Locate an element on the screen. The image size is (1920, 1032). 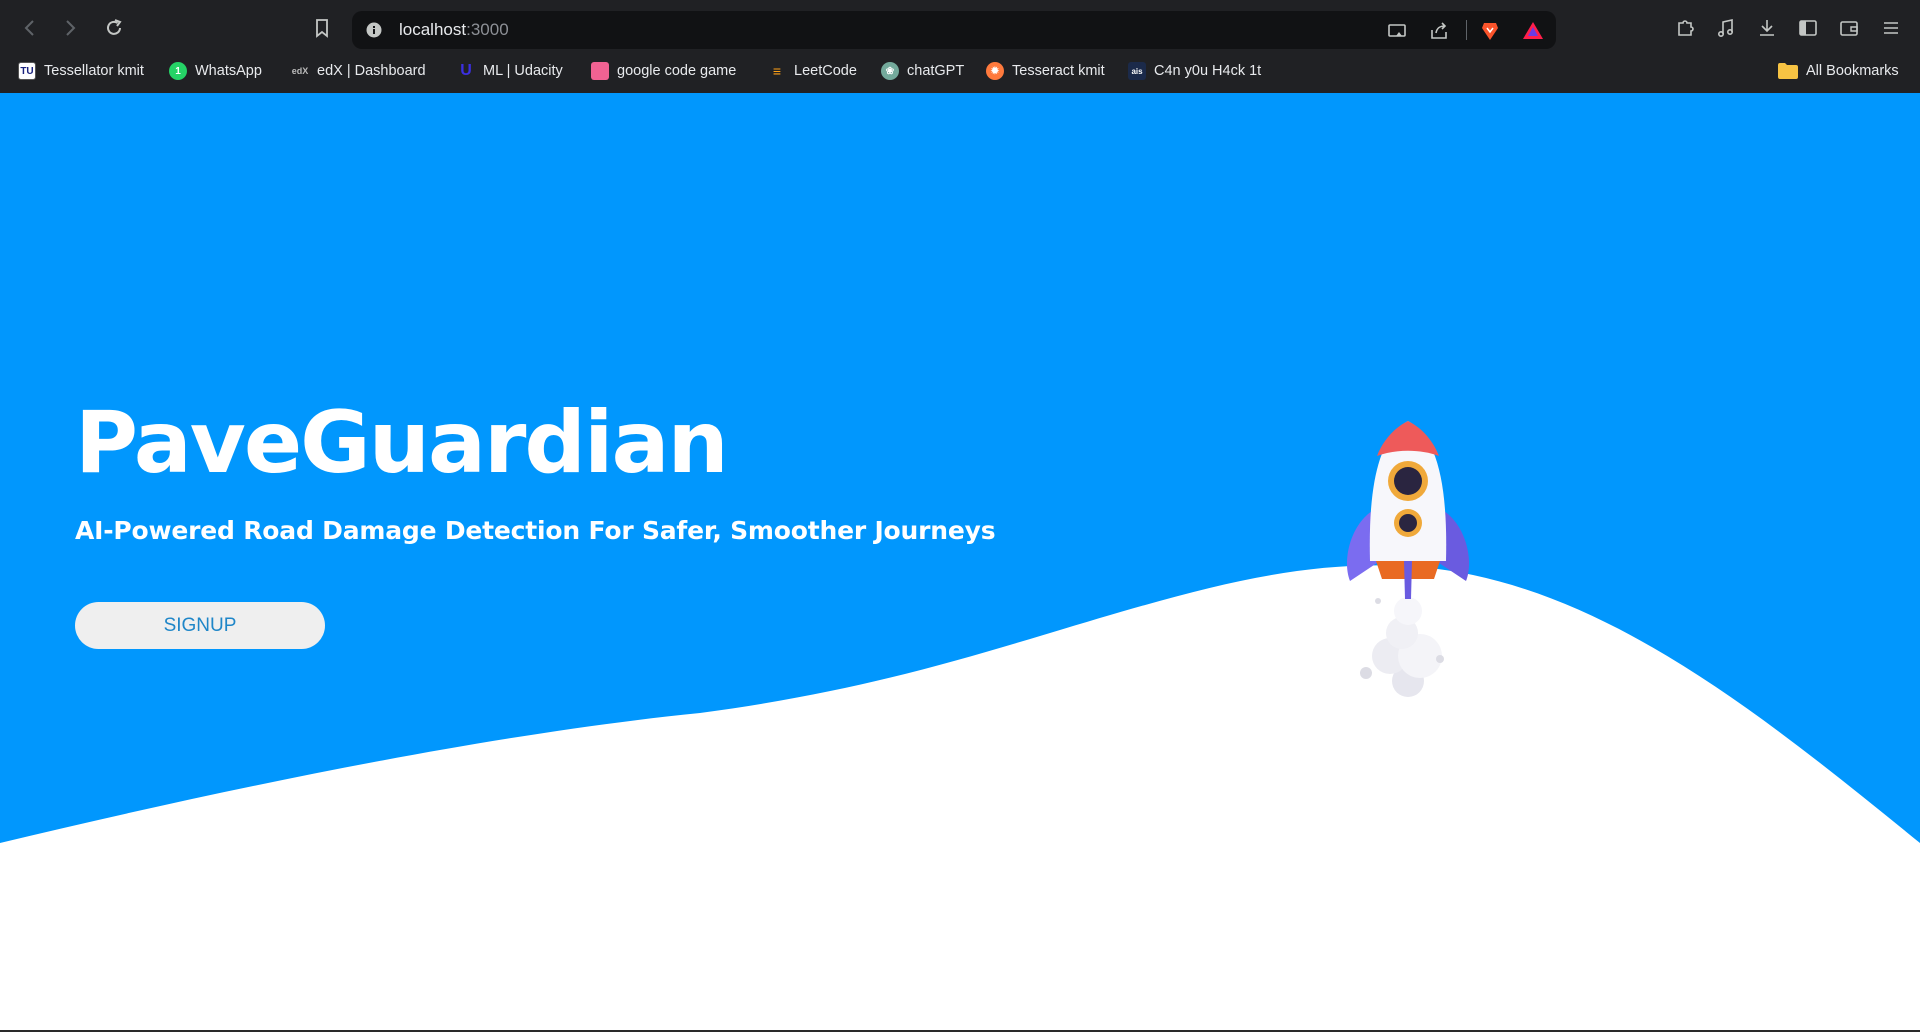
wallet-button is located at coordinates (1849, 28).